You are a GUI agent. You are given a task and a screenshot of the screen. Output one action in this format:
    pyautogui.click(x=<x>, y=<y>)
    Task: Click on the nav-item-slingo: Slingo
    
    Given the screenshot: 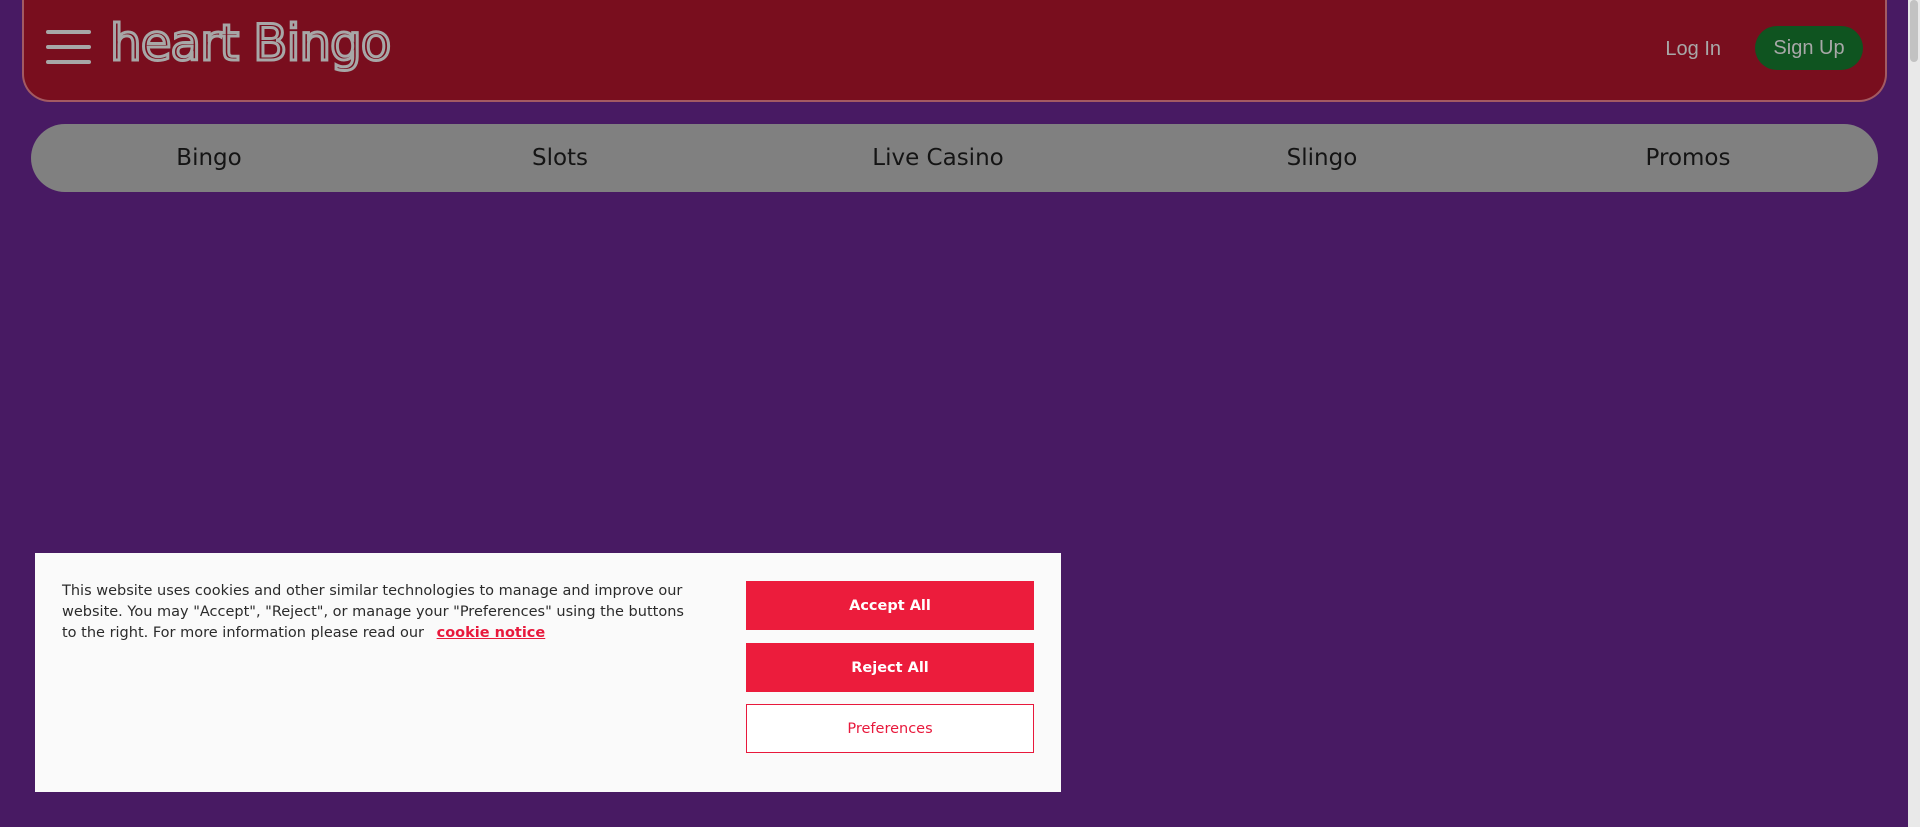 What is the action you would take?
    pyautogui.click(x=1322, y=158)
    